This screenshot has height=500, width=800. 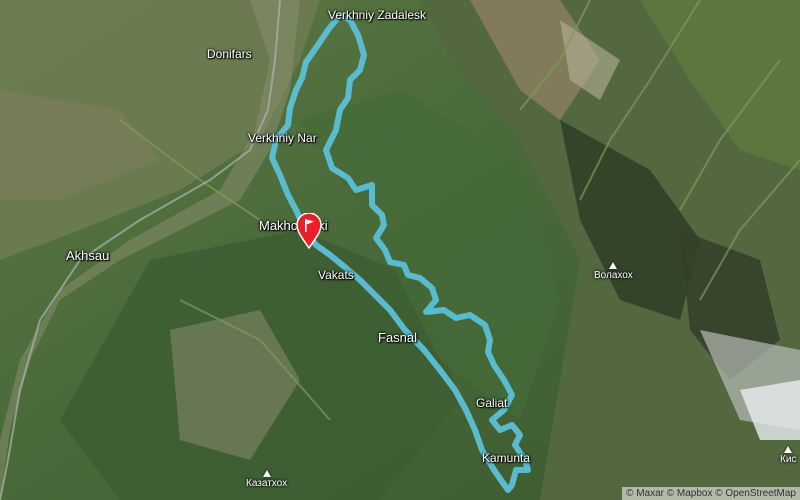 I want to click on peak-label: Волахох, so click(x=613, y=271).